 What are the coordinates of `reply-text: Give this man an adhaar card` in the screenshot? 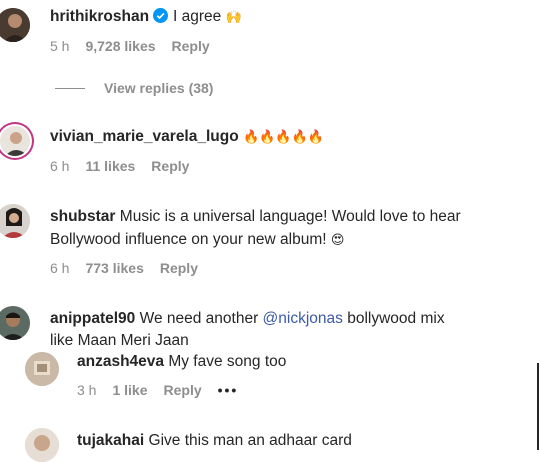 It's located at (250, 440).